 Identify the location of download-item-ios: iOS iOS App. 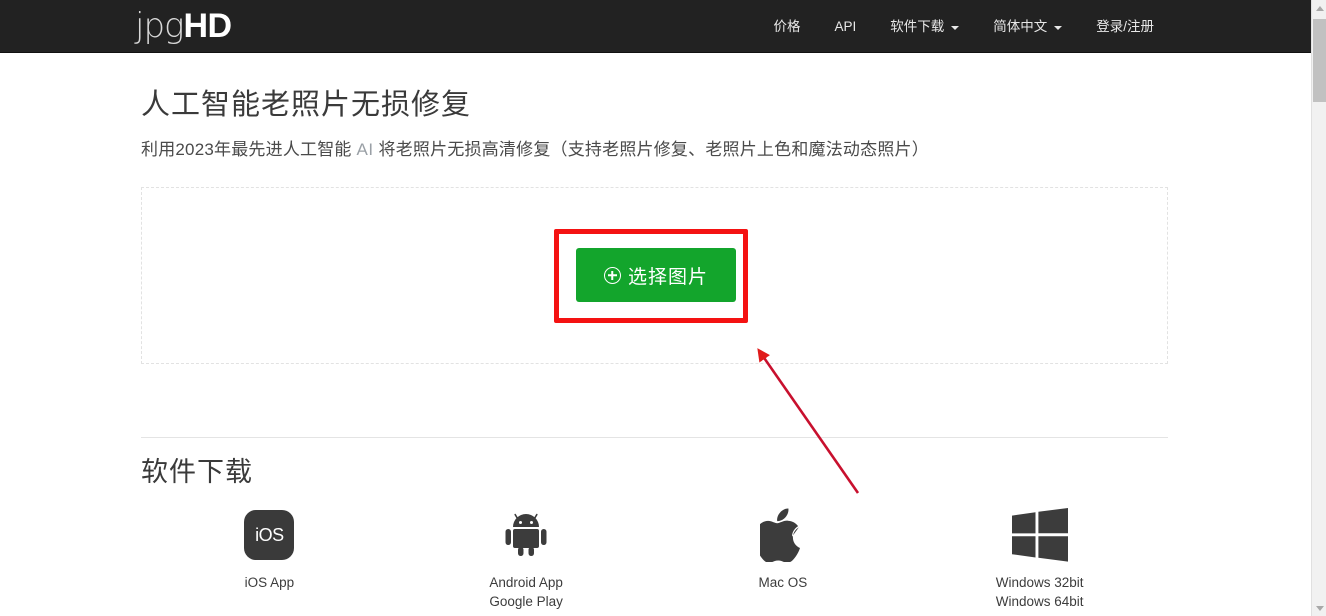
(269, 559).